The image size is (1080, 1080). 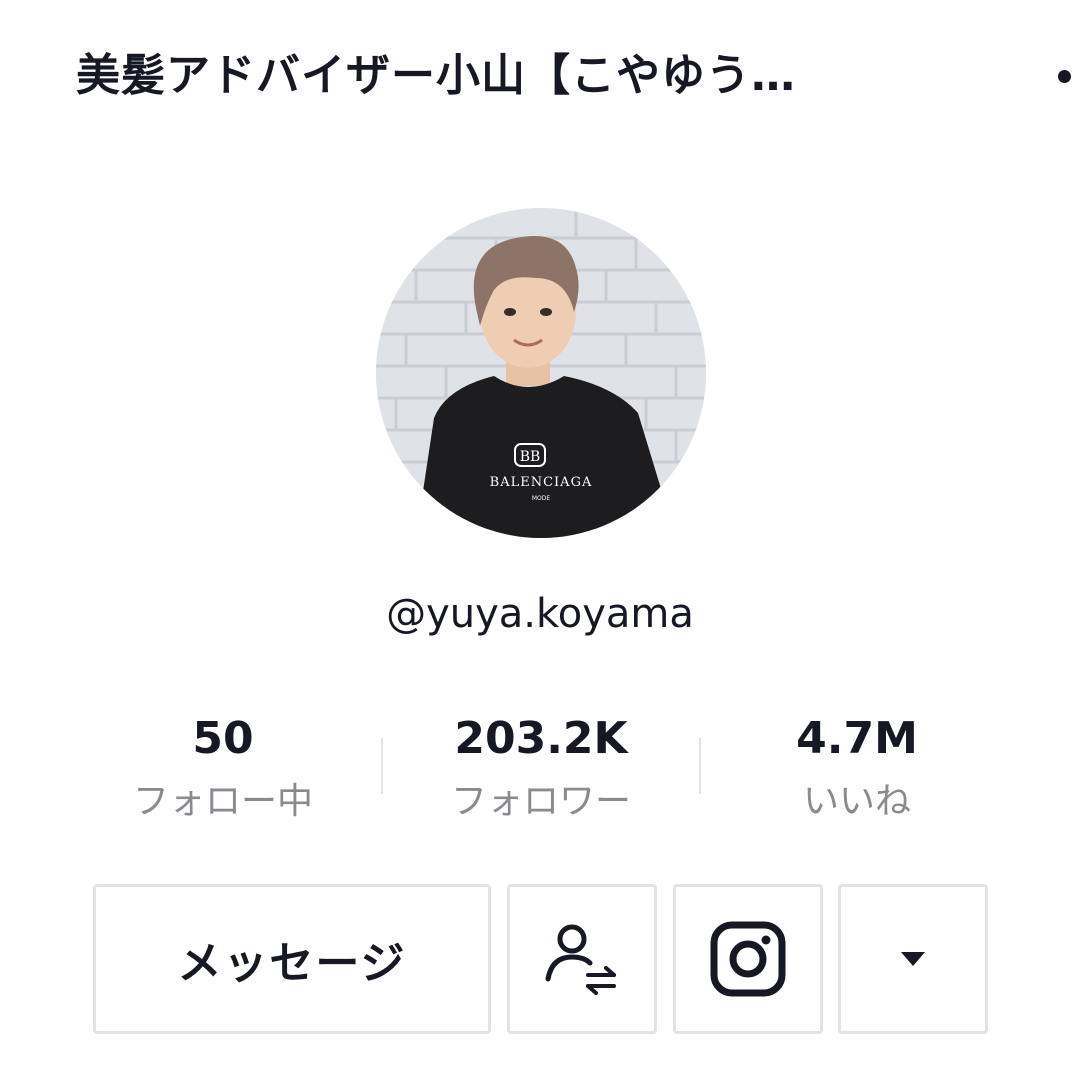 I want to click on more-options-button, so click(x=913, y=959).